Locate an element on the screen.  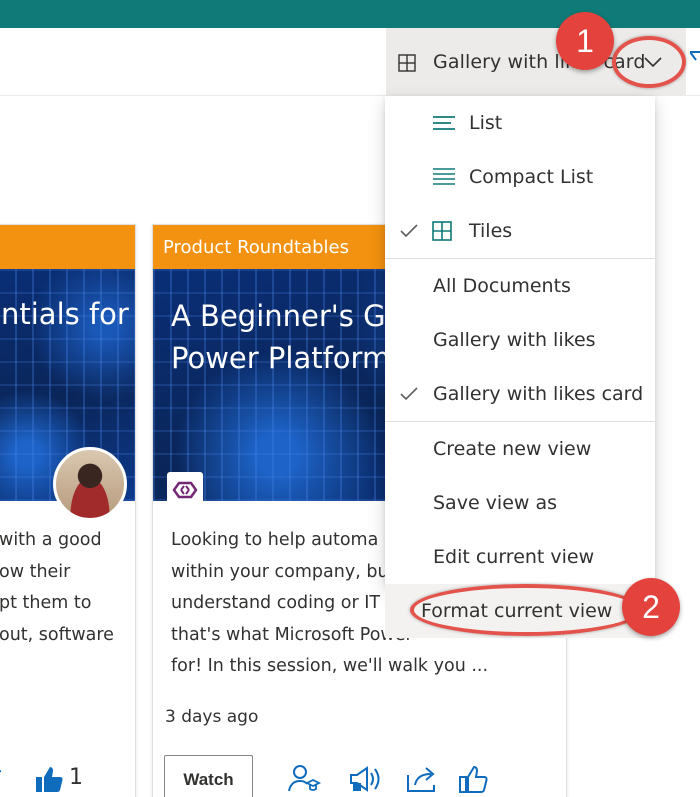
posted-time: 3 days ago is located at coordinates (212, 717).